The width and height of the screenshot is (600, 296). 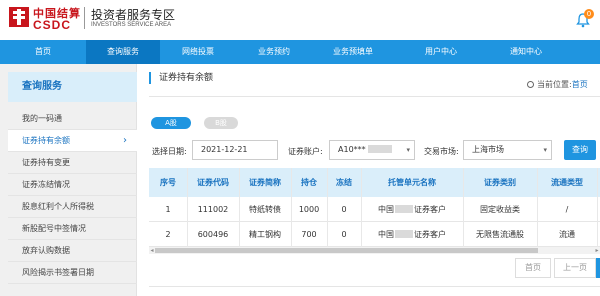 I want to click on breadcrumb-label: 当前位置:, so click(x=554, y=84).